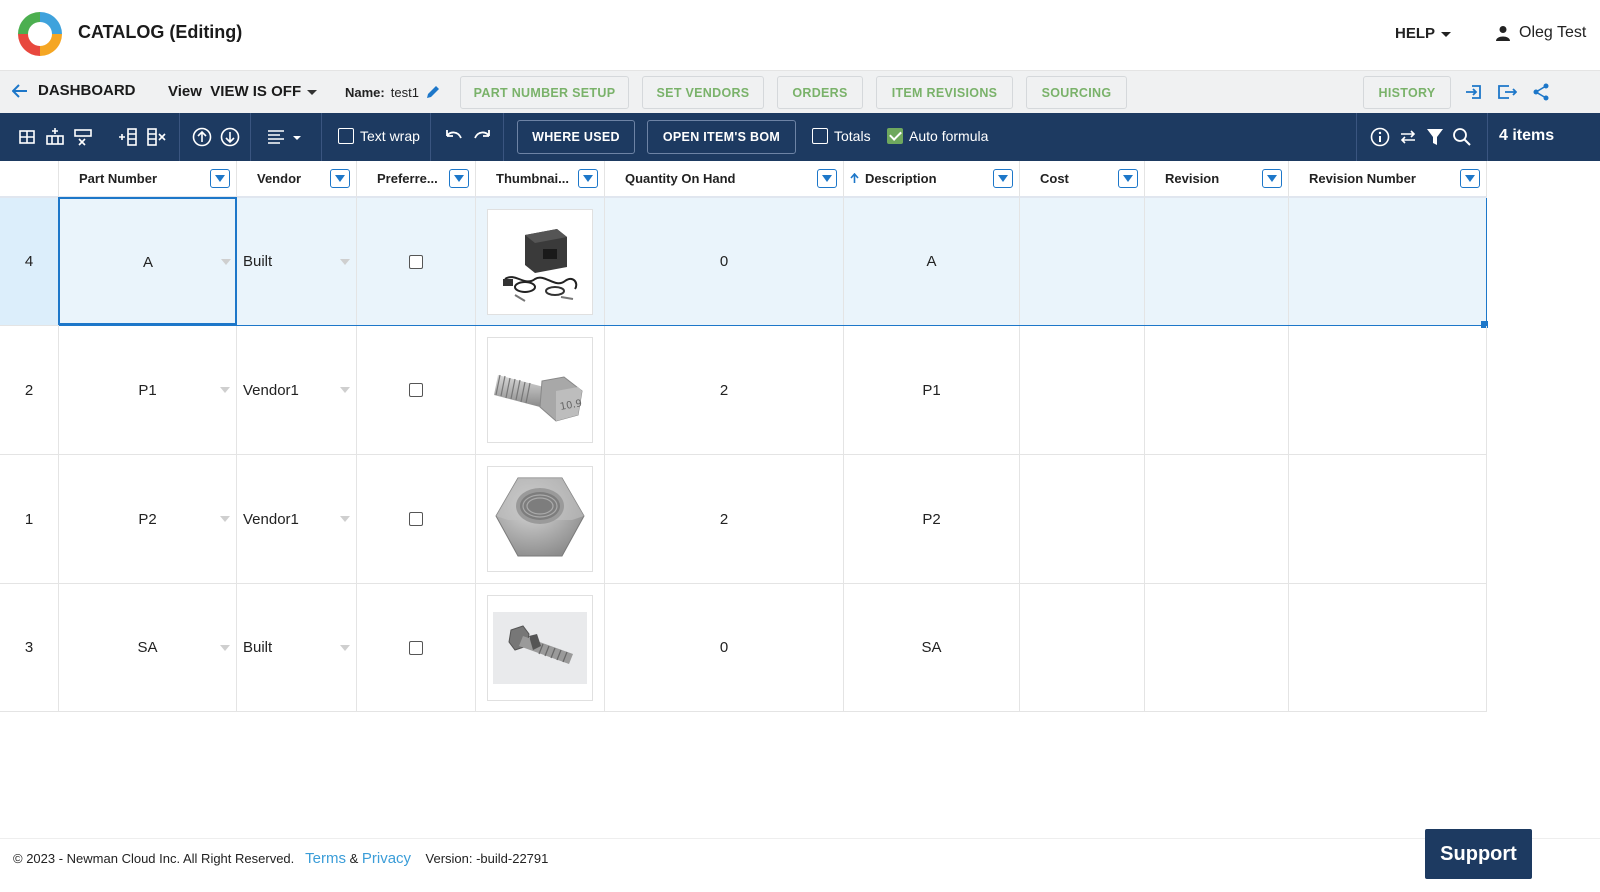 The height and width of the screenshot is (892, 1600). Describe the element at coordinates (27, 137) in the screenshot. I see `insert-row-above-icon` at that location.